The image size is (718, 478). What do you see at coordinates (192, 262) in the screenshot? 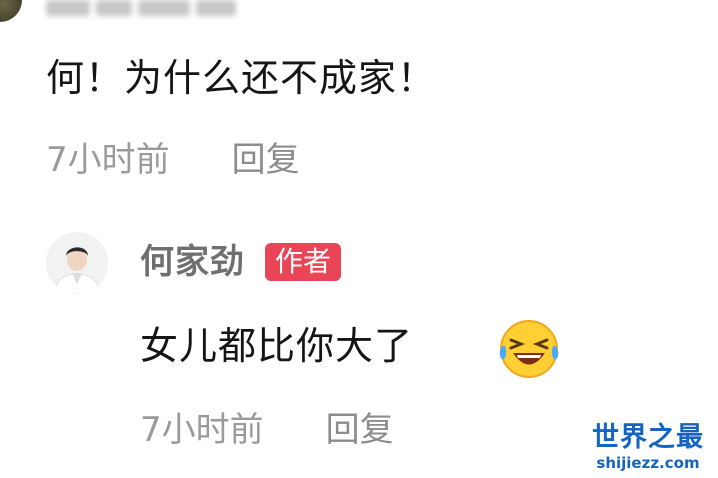
I see `author-name: 何家劲` at bounding box center [192, 262].